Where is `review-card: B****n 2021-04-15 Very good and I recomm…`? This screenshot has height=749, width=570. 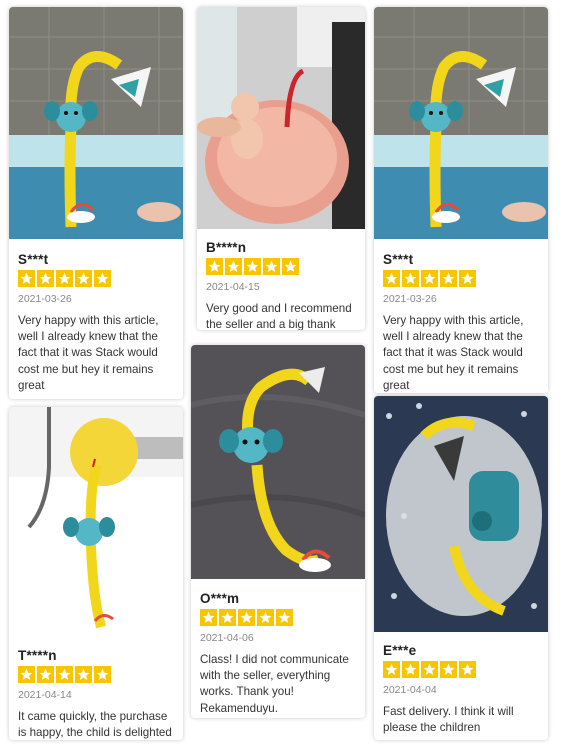 review-card: B****n 2021-04-15 Very good and I recomm… is located at coordinates (281, 168).